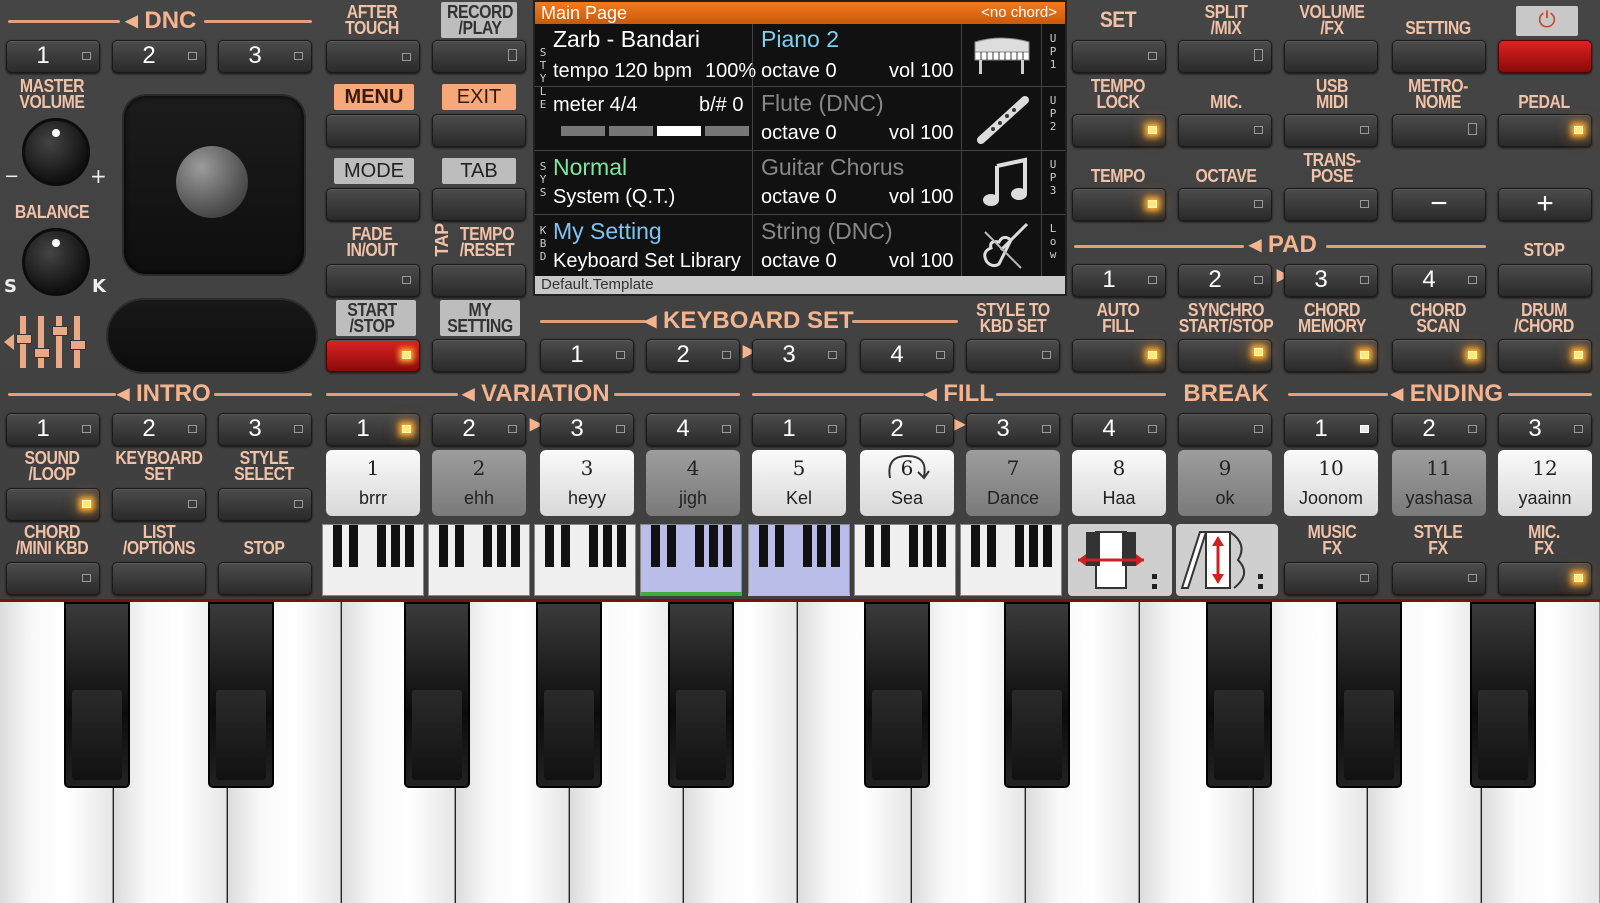 The width and height of the screenshot is (1600, 903). Describe the element at coordinates (1331, 483) in the screenshot. I see `pad-10: 10 Joonom` at that location.